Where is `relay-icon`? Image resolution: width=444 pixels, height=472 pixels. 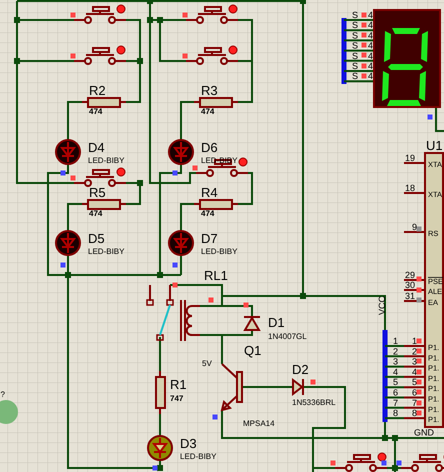
relay-icon is located at coordinates (173, 313).